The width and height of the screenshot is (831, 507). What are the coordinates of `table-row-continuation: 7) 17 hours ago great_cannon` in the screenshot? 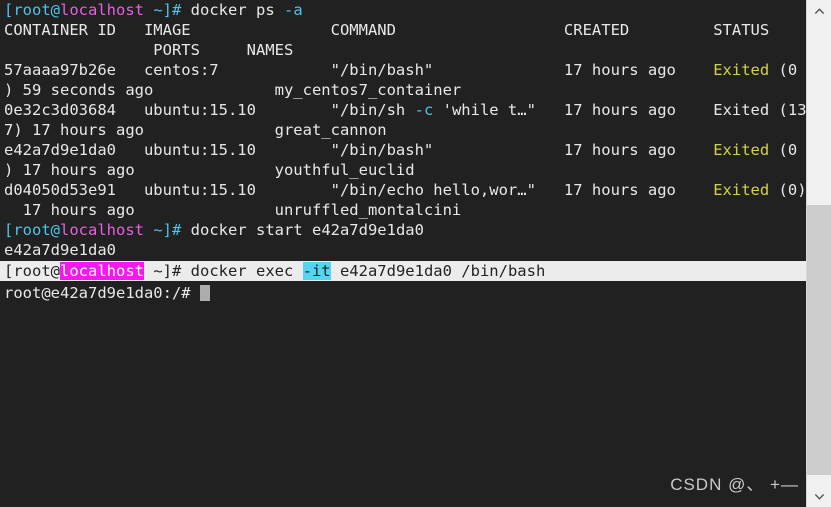 It's located at (195, 130).